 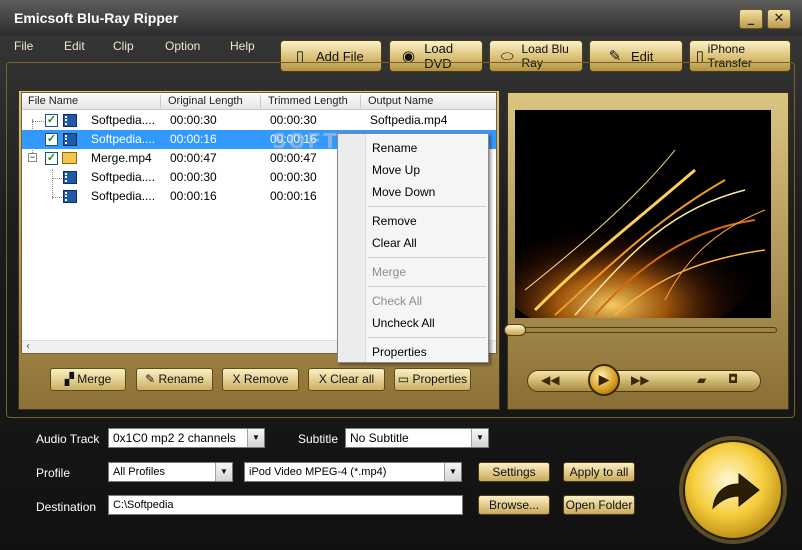 I want to click on col-output-name: Output Name, so click(x=400, y=101).